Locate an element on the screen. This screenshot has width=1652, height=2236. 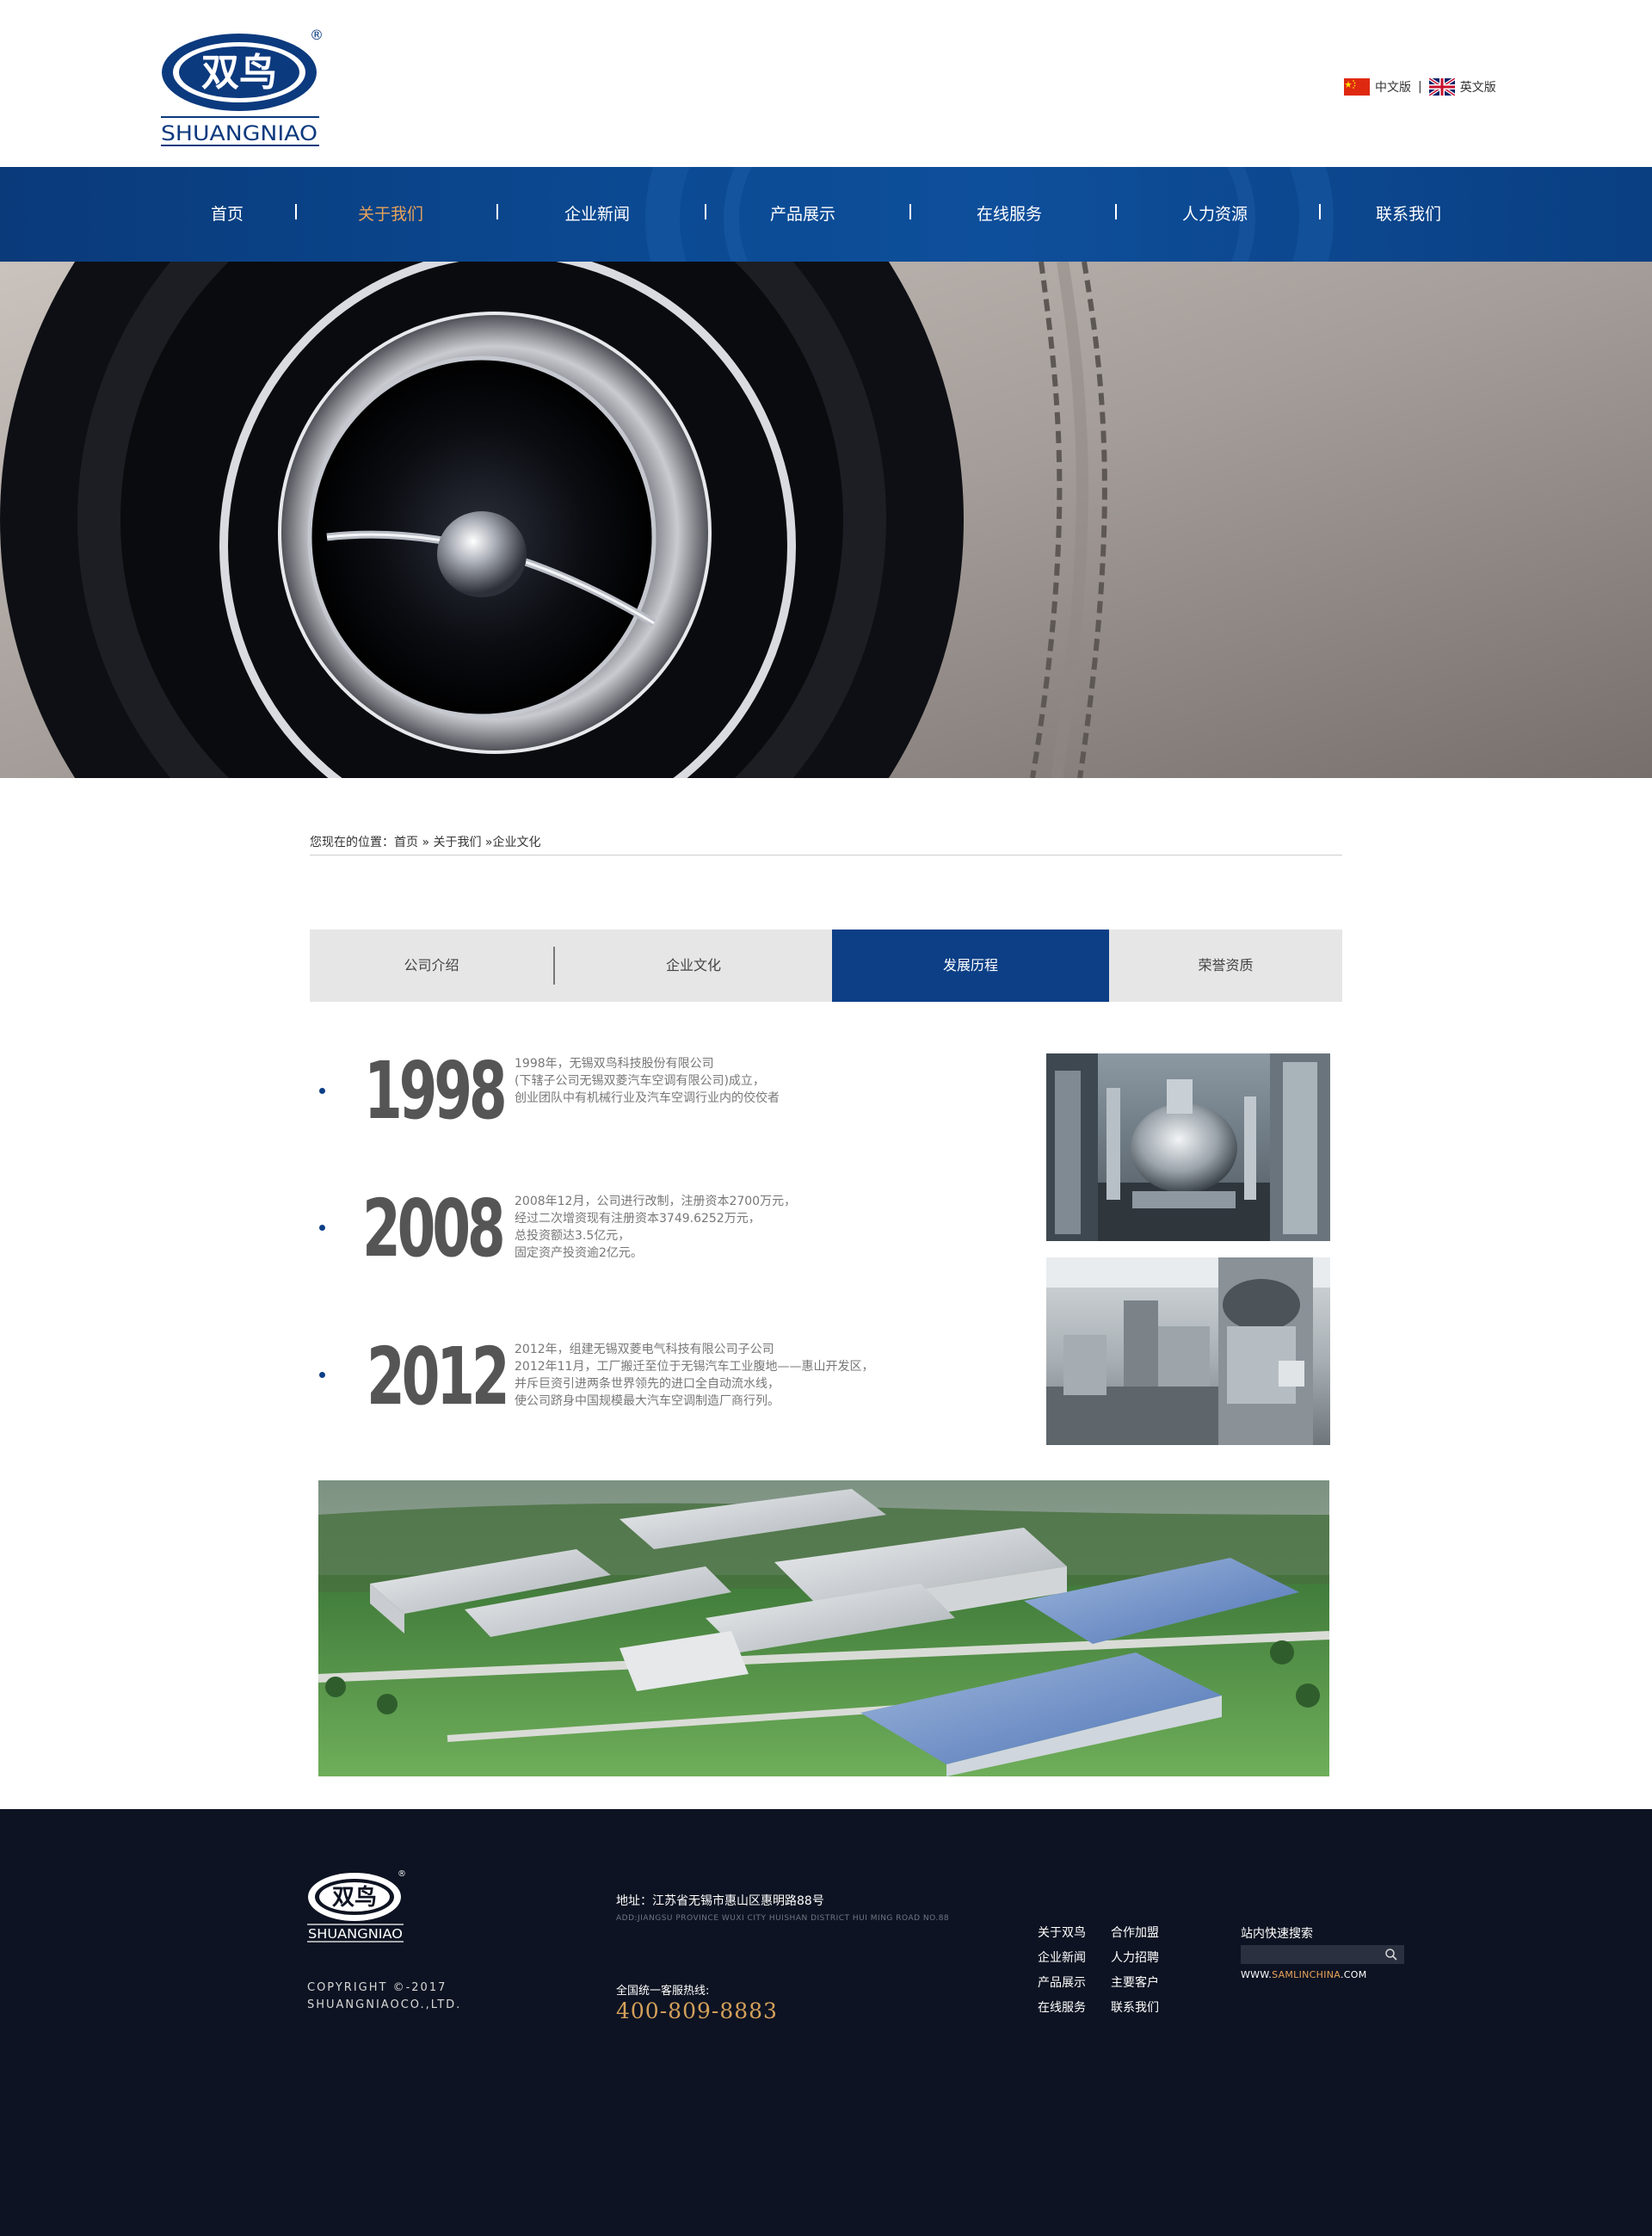
footer-search-input is located at coordinates (1322, 1954).